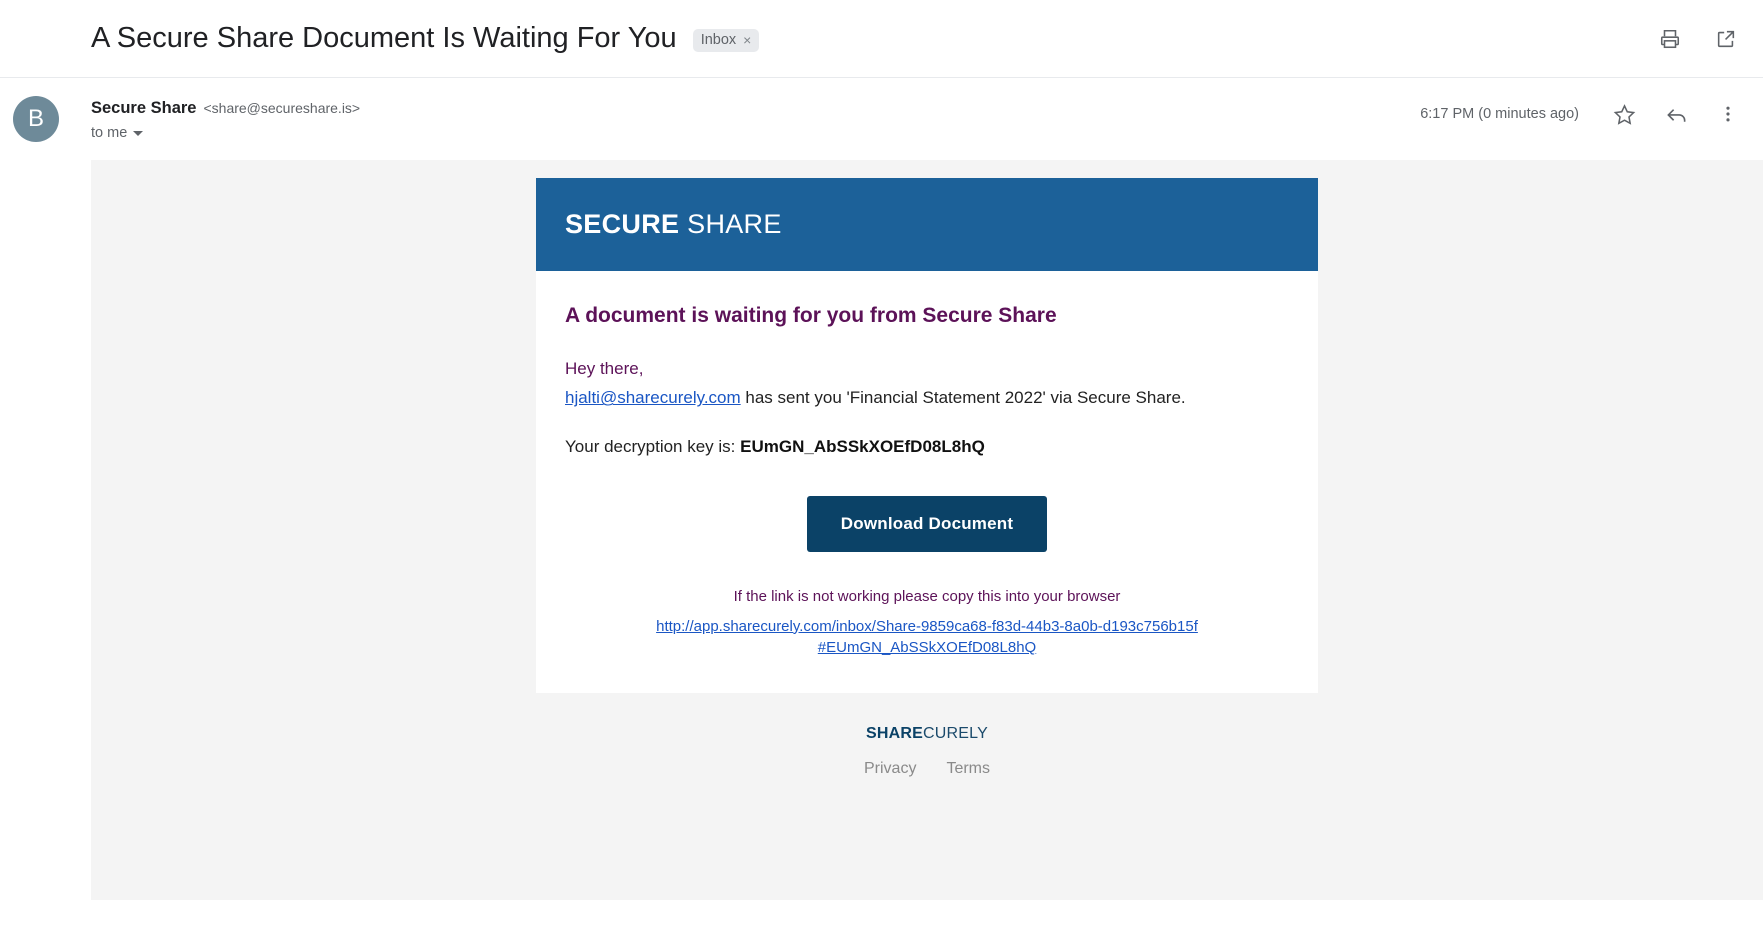 This screenshot has height=951, width=1763. What do you see at coordinates (1582, 112) in the screenshot?
I see `message-actions: 6:17 PM (0 minutes ago)` at bounding box center [1582, 112].